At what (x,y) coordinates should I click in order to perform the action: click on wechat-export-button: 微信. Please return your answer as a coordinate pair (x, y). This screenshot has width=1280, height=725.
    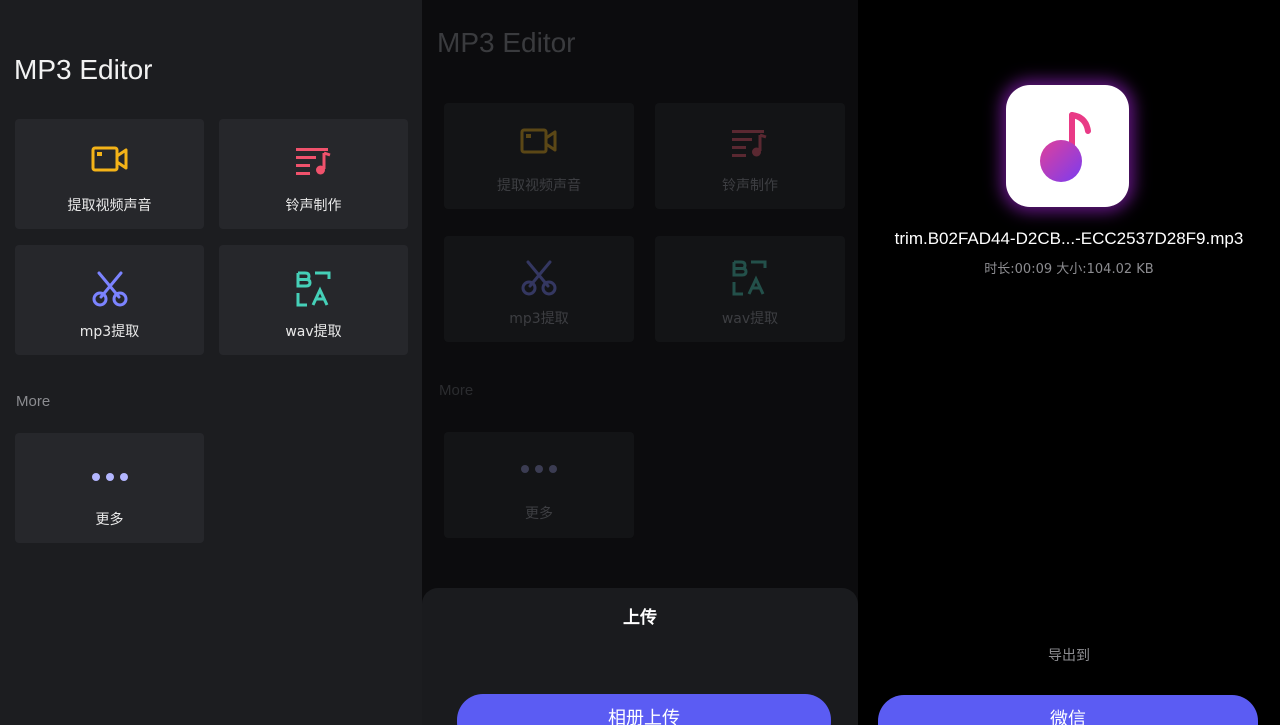
    Looking at the image, I should click on (1068, 710).